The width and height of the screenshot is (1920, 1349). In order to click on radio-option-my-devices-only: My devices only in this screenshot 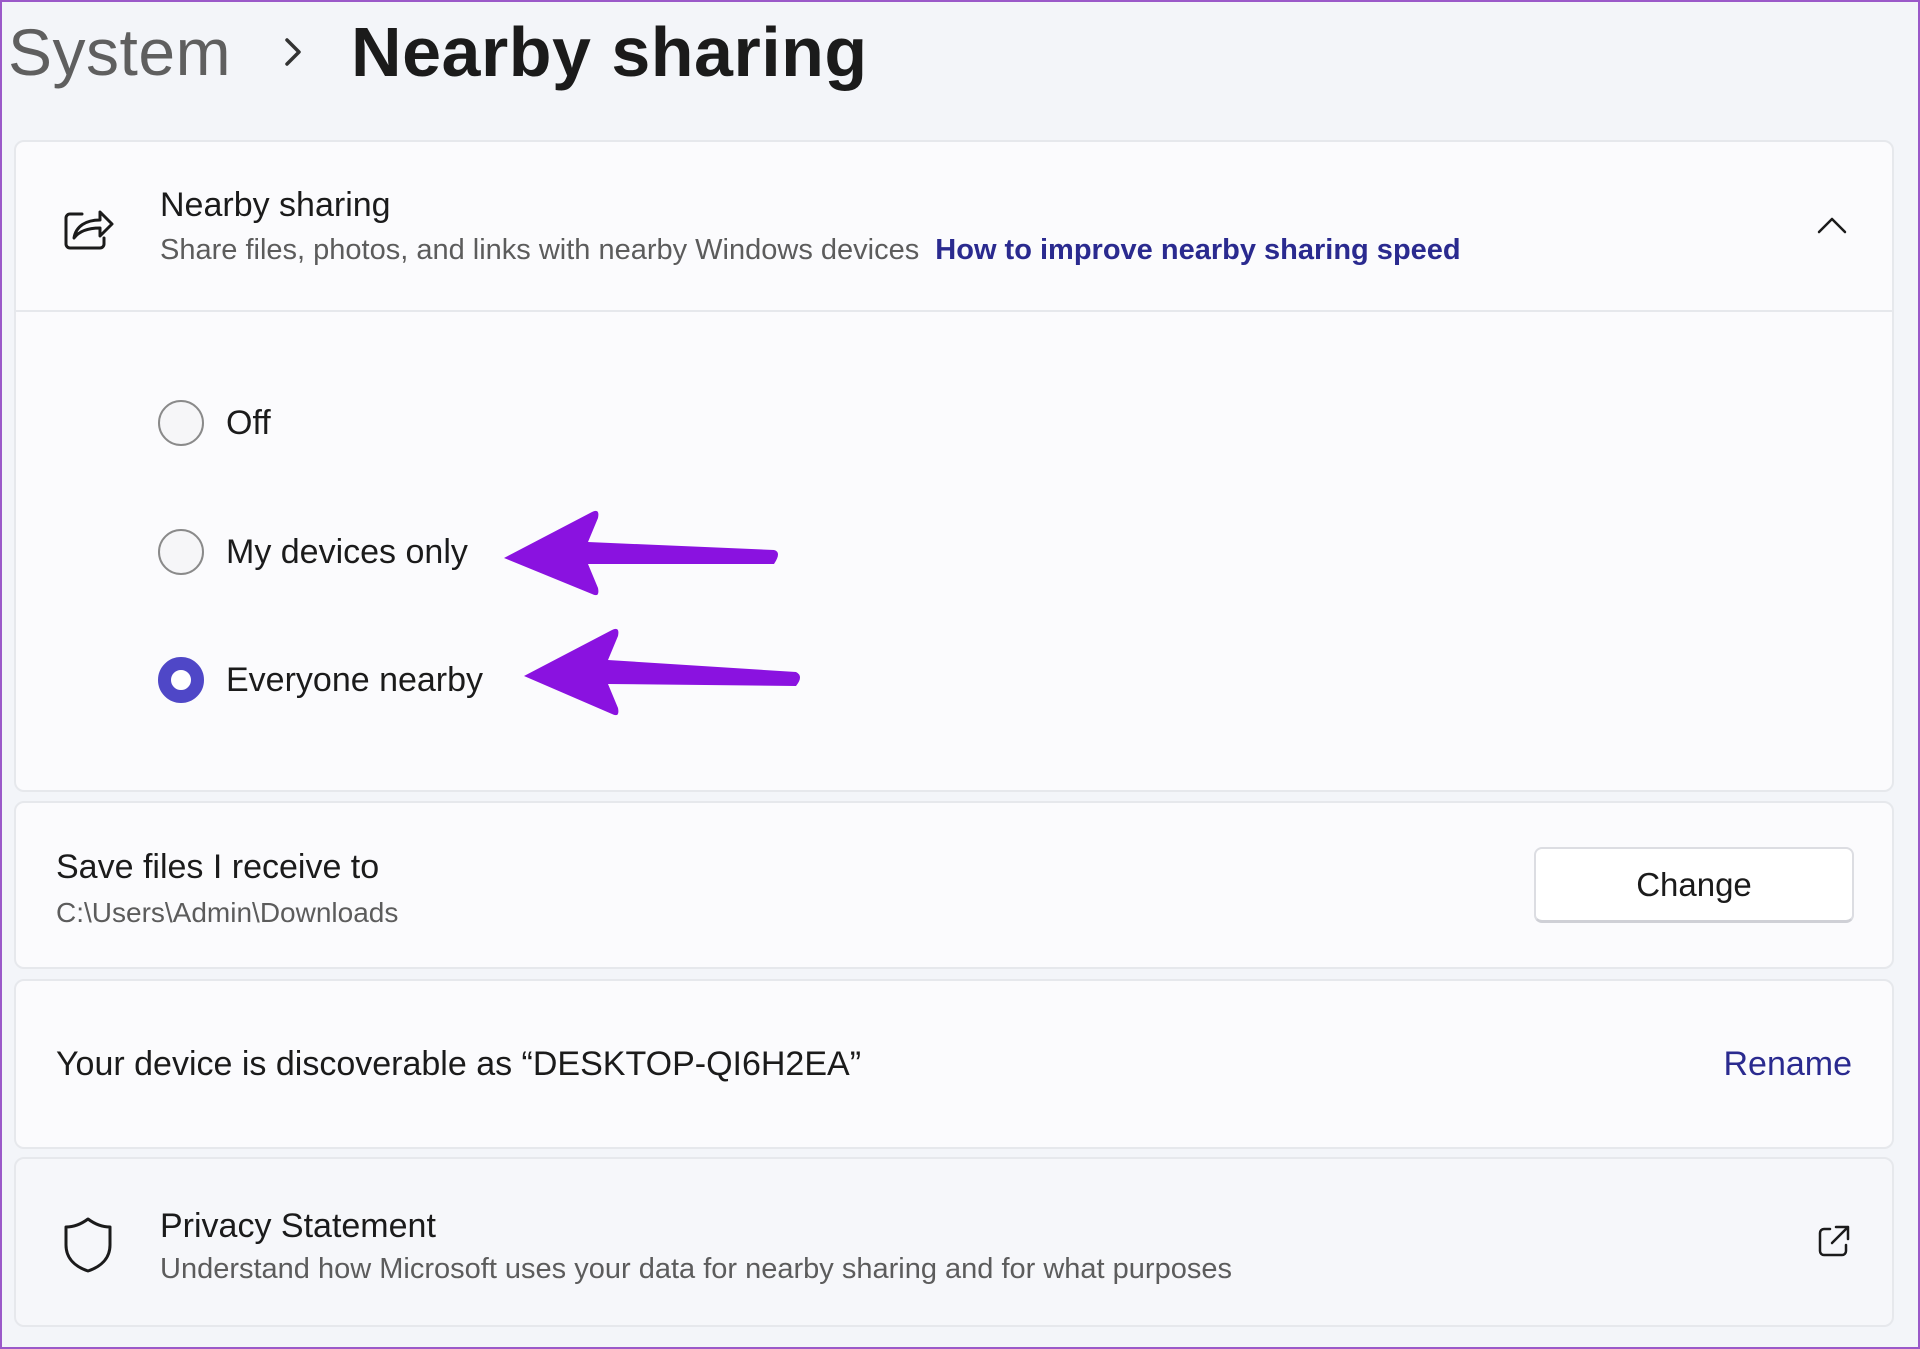, I will do `click(313, 552)`.